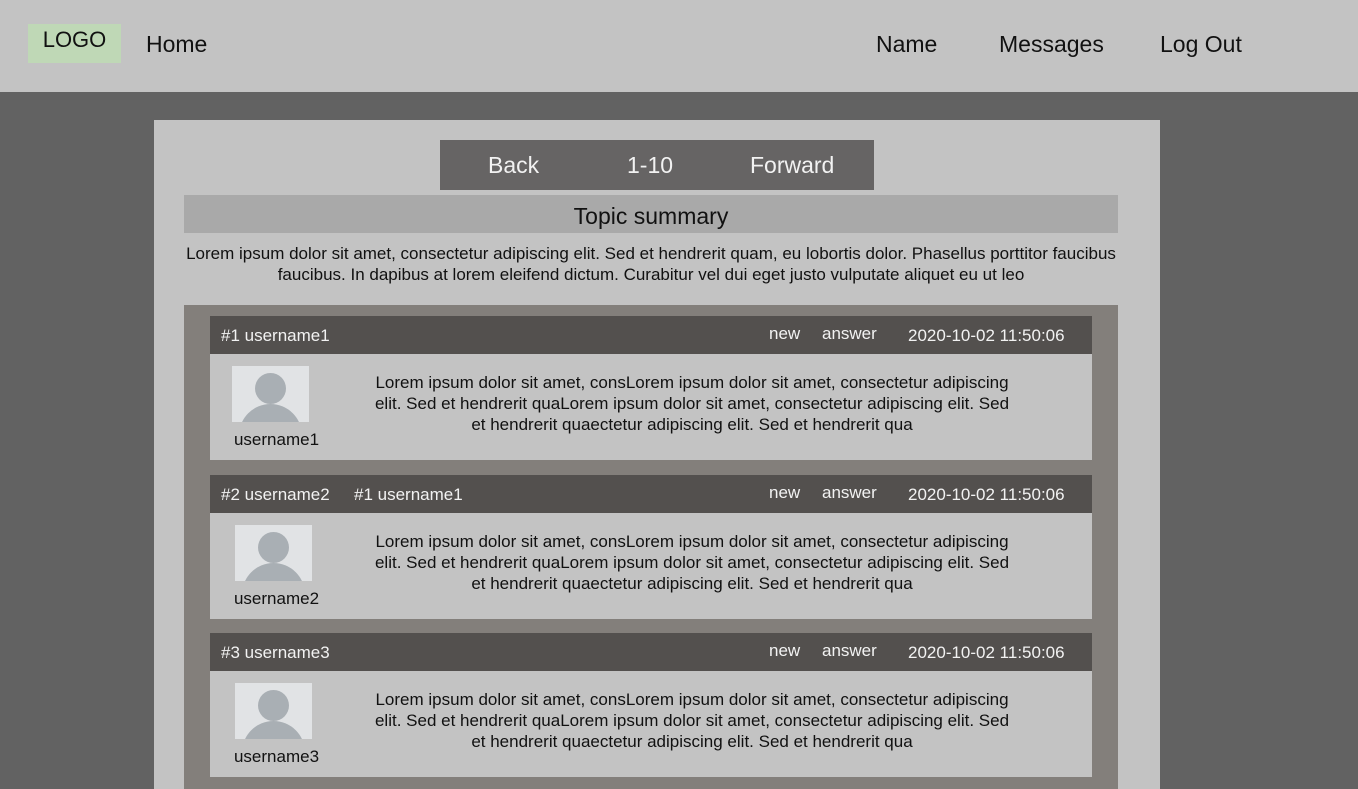  I want to click on post-author: #1 username1, so click(275, 336).